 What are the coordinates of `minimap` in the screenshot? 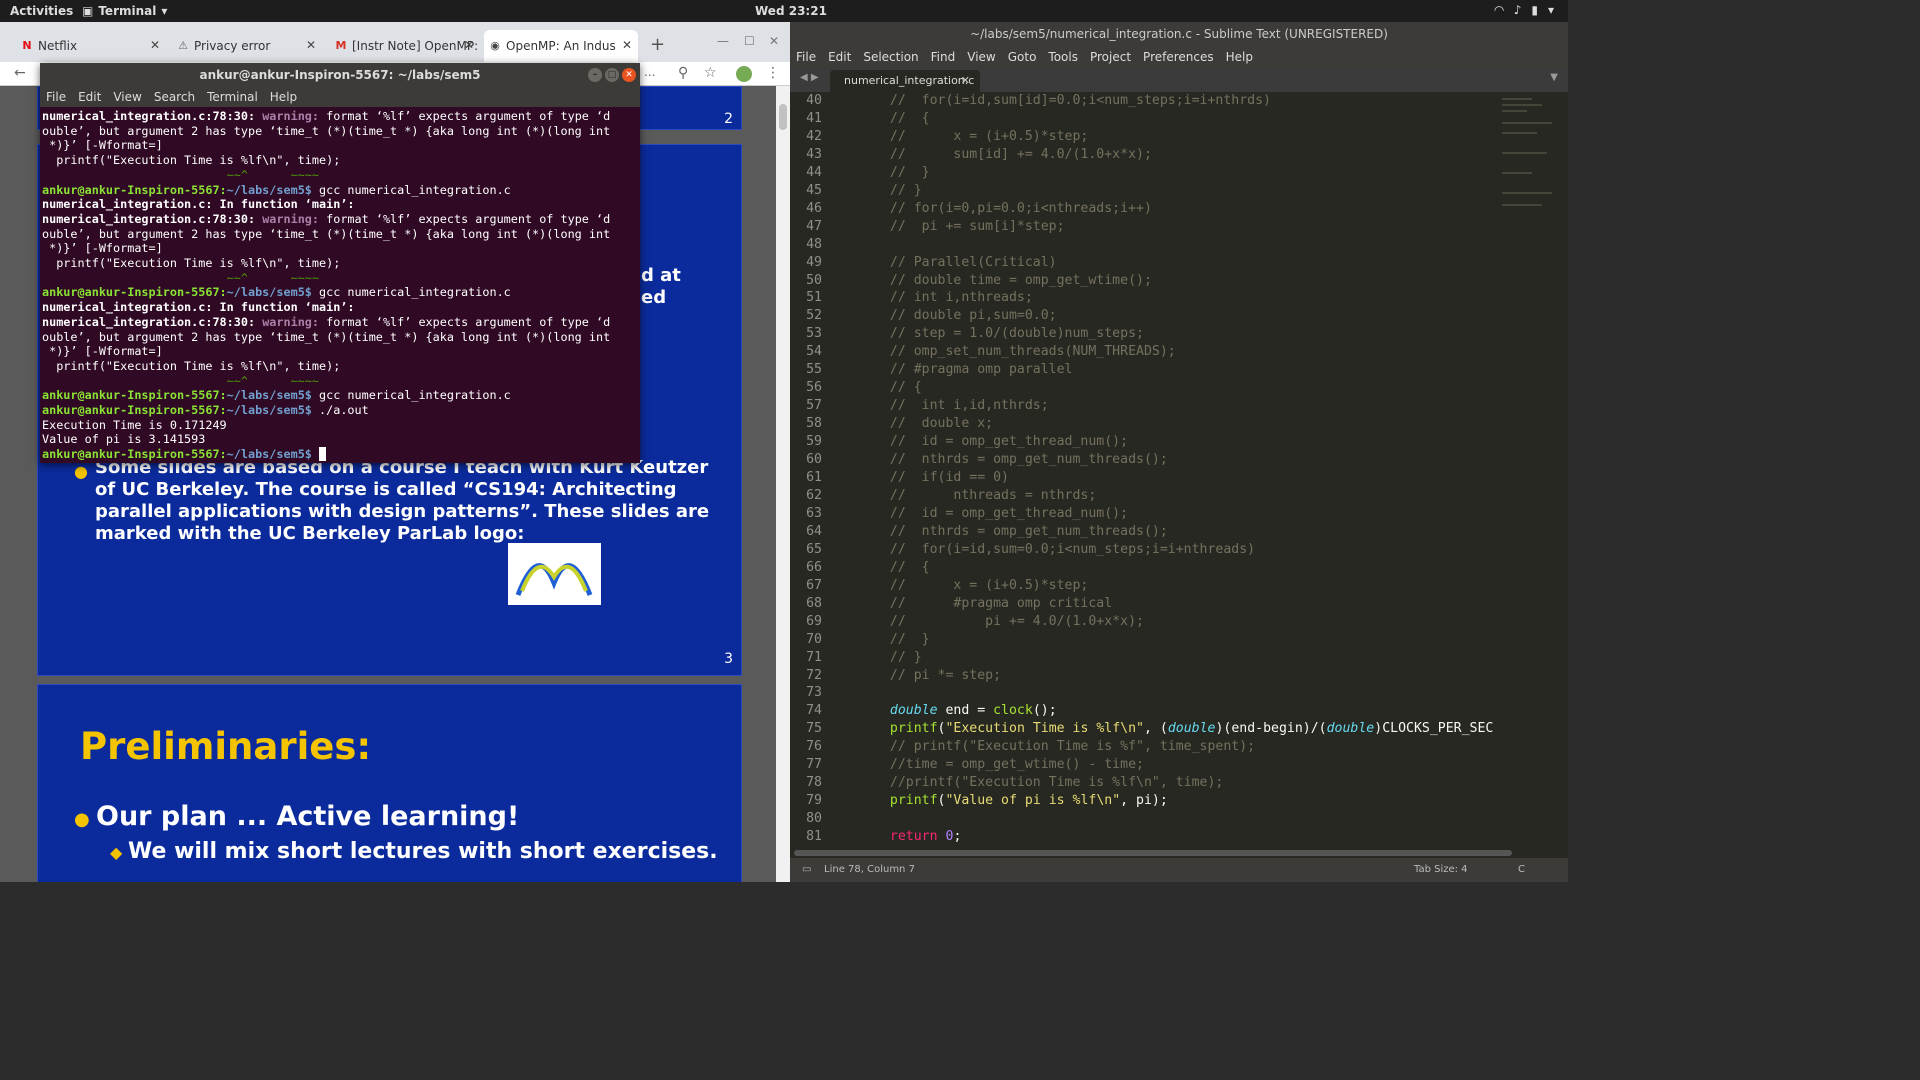 It's located at (1528, 157).